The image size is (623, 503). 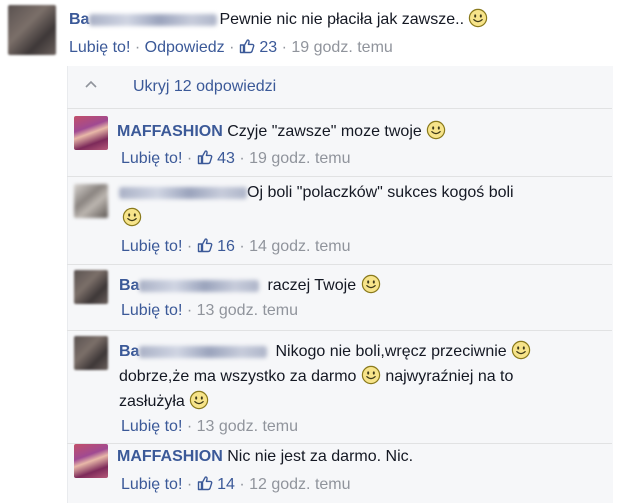 What do you see at coordinates (312, 285) in the screenshot?
I see `comment-text: raczej Twoje` at bounding box center [312, 285].